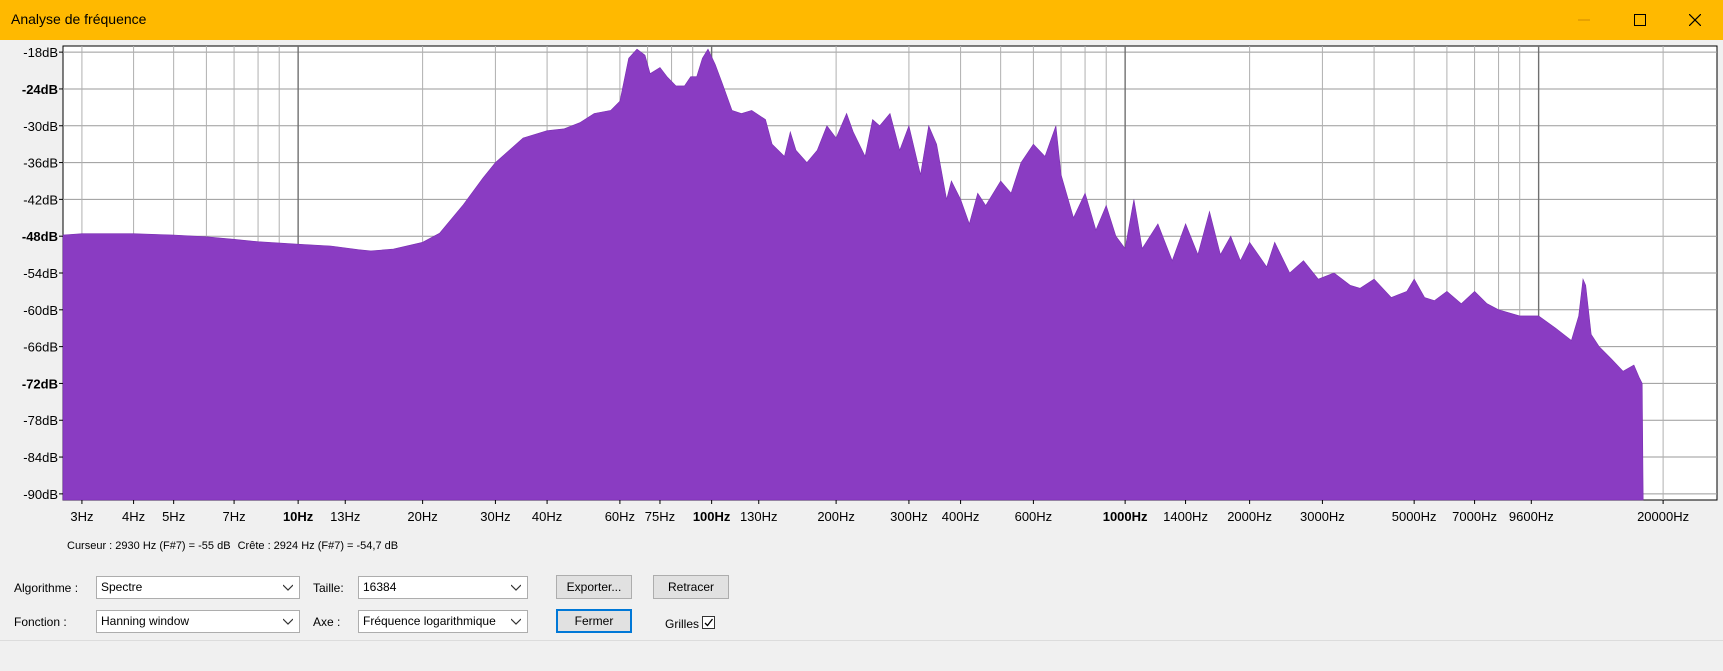 The width and height of the screenshot is (1723, 671). What do you see at coordinates (327, 622) in the screenshot?
I see `axis-label: Axe :` at bounding box center [327, 622].